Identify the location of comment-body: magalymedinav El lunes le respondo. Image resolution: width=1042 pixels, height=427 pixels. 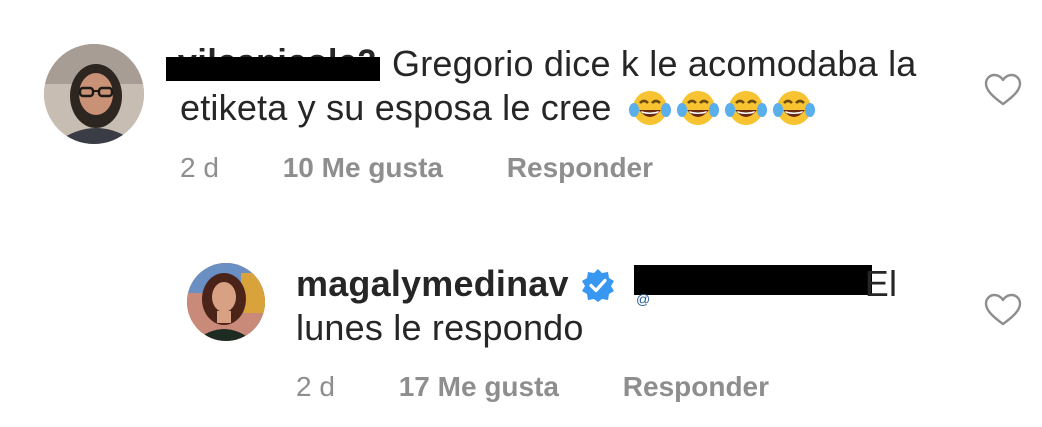
(616, 306).